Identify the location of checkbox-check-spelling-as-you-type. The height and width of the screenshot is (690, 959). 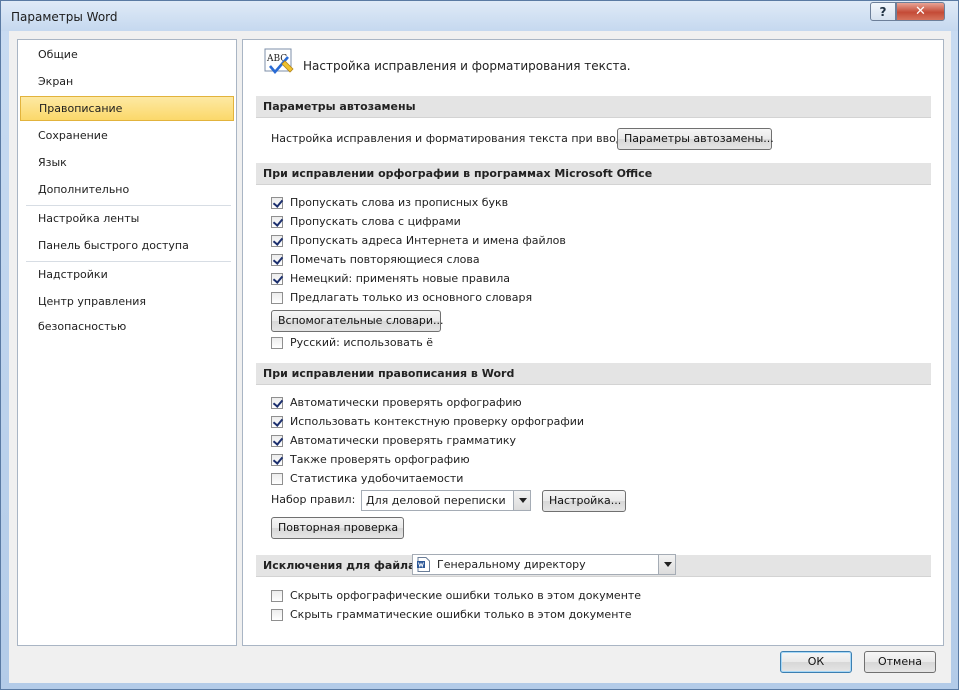
(277, 403).